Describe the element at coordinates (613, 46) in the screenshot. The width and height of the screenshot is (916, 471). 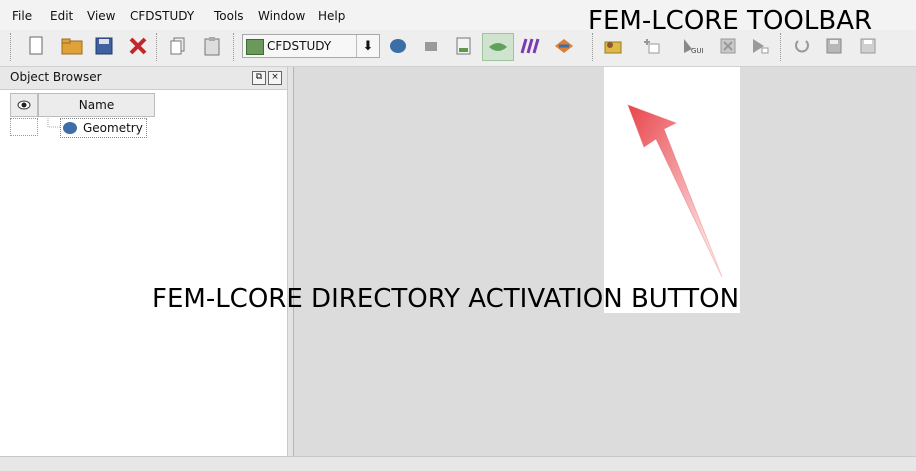
I see `fem-lcore-directory-icon` at that location.